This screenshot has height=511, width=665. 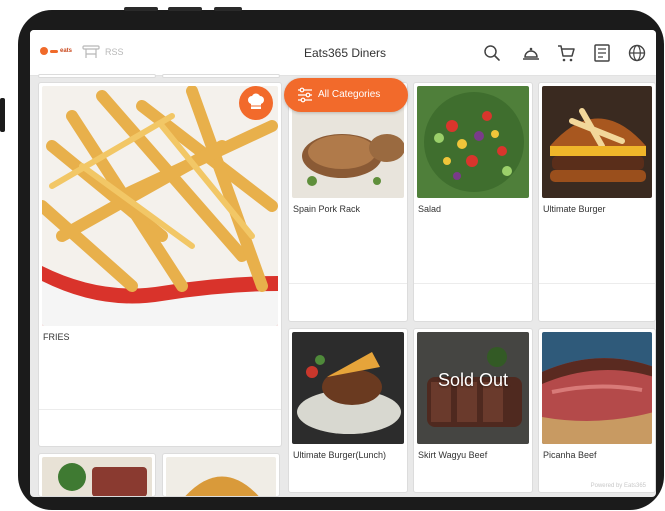 I want to click on menu-item-name: Ultimate Burger(Lunch), so click(x=340, y=455).